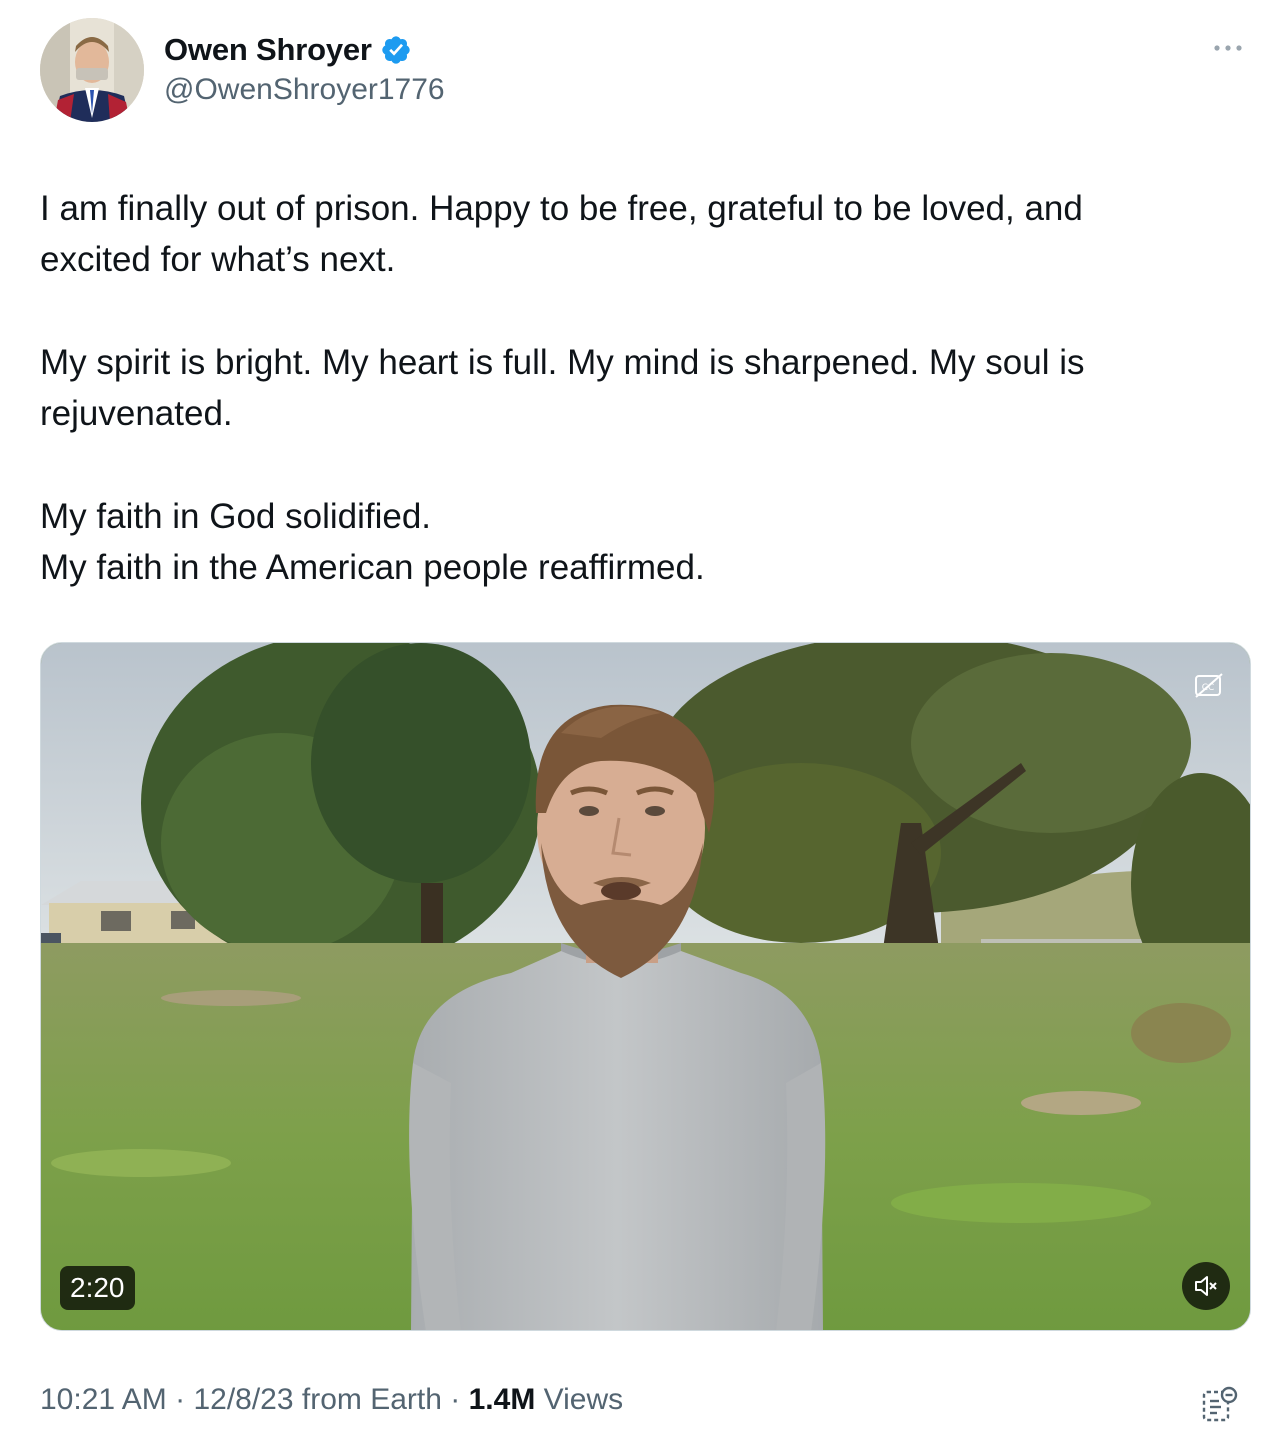  Describe the element at coordinates (645, 71) in the screenshot. I see `tweet-header: Owen Shroyer @OwenShroyer1776` at that location.